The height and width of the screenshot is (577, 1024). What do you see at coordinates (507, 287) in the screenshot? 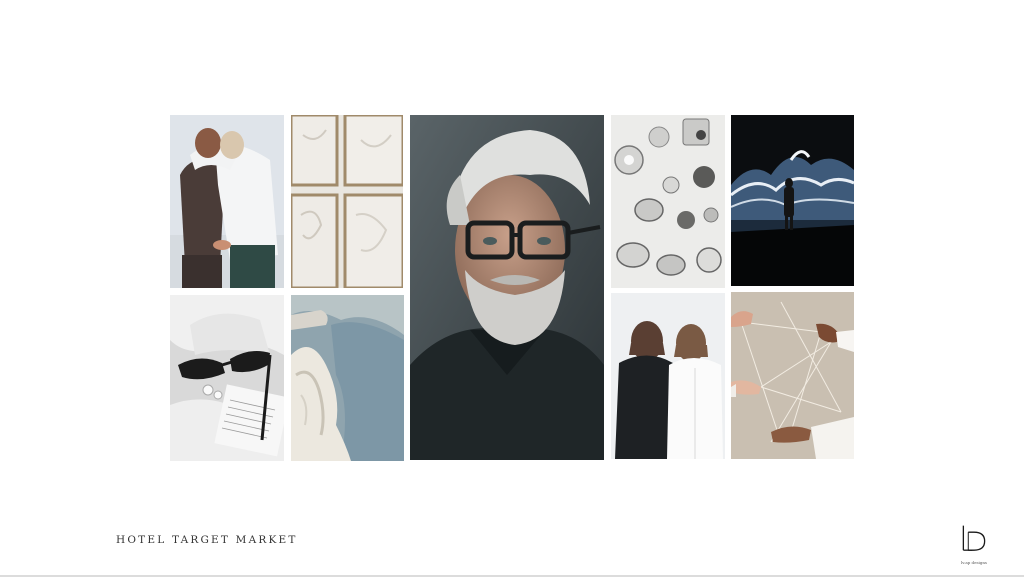
I see `bearded-man-glasses-portrait` at bounding box center [507, 287].